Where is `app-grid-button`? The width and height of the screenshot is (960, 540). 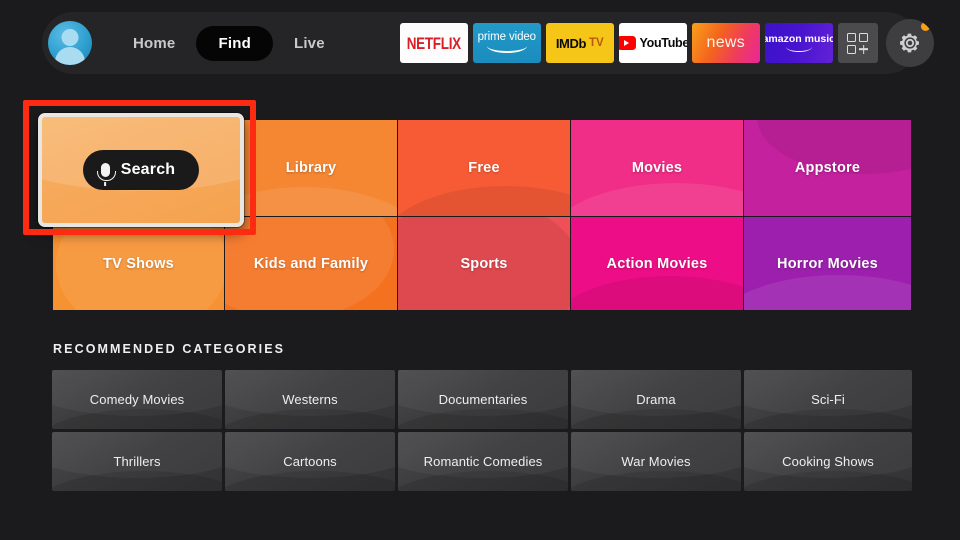
app-grid-button is located at coordinates (857, 43).